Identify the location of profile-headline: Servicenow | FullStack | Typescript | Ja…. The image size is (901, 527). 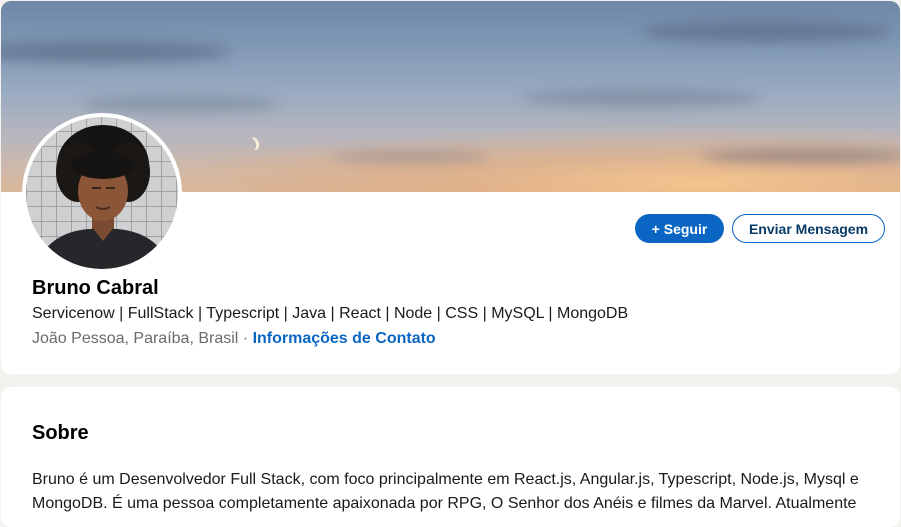
(330, 313).